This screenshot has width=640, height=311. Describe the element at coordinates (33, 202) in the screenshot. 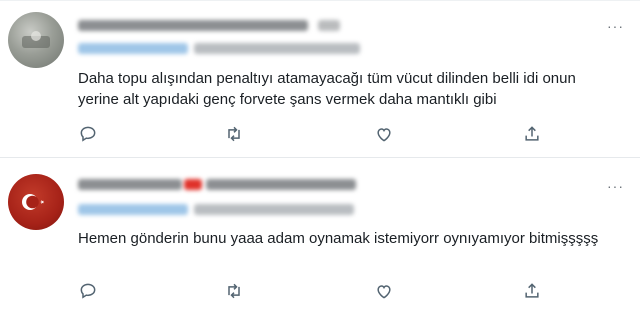

I see `red-crescent-avatar-icon` at that location.